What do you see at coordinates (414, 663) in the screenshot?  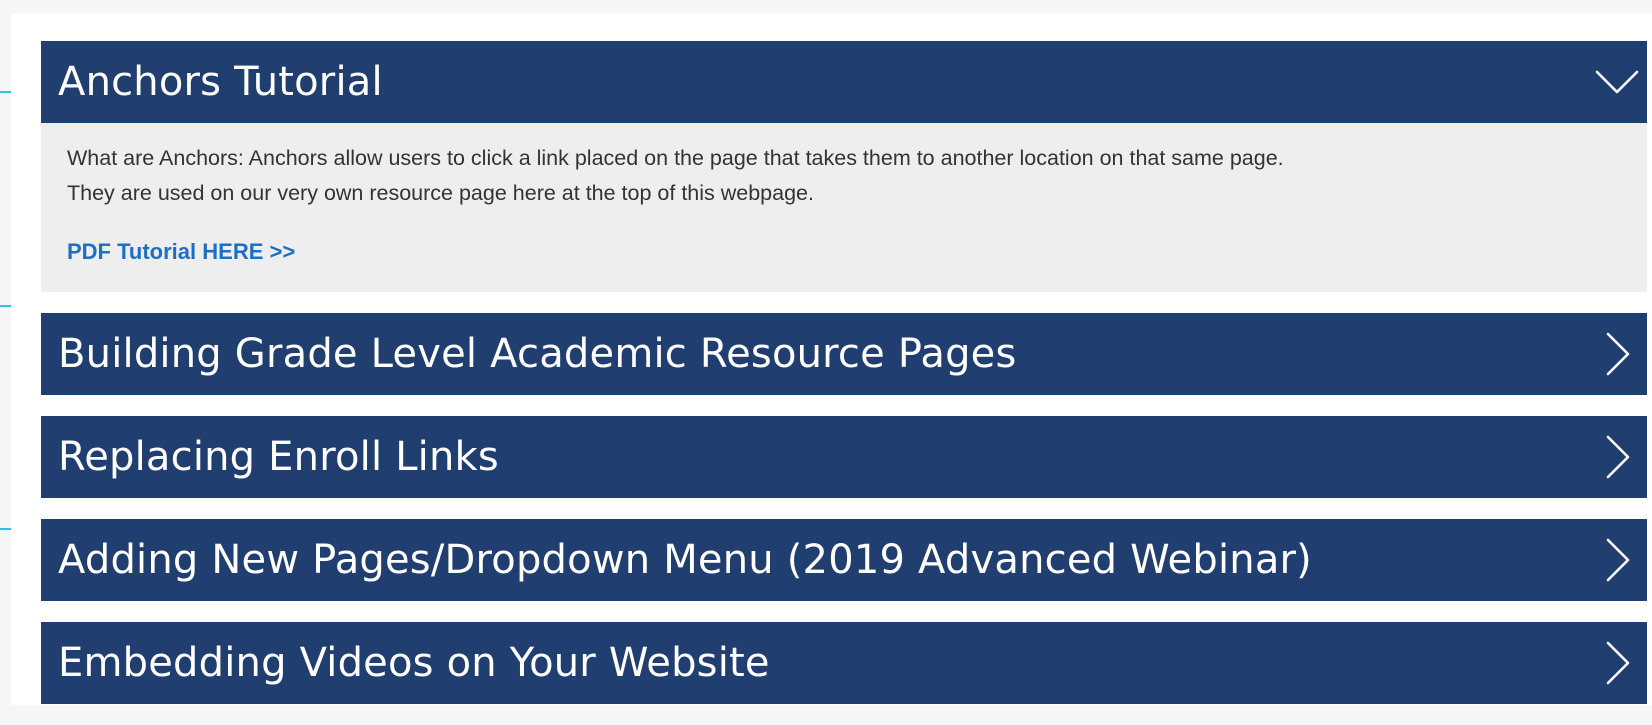 I see `accordion-title: Embedding Videos on Your Website` at bounding box center [414, 663].